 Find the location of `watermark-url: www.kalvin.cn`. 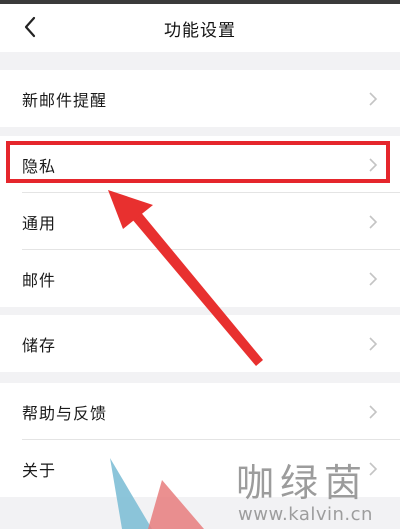

watermark-url: www.kalvin.cn is located at coordinates (305, 514).